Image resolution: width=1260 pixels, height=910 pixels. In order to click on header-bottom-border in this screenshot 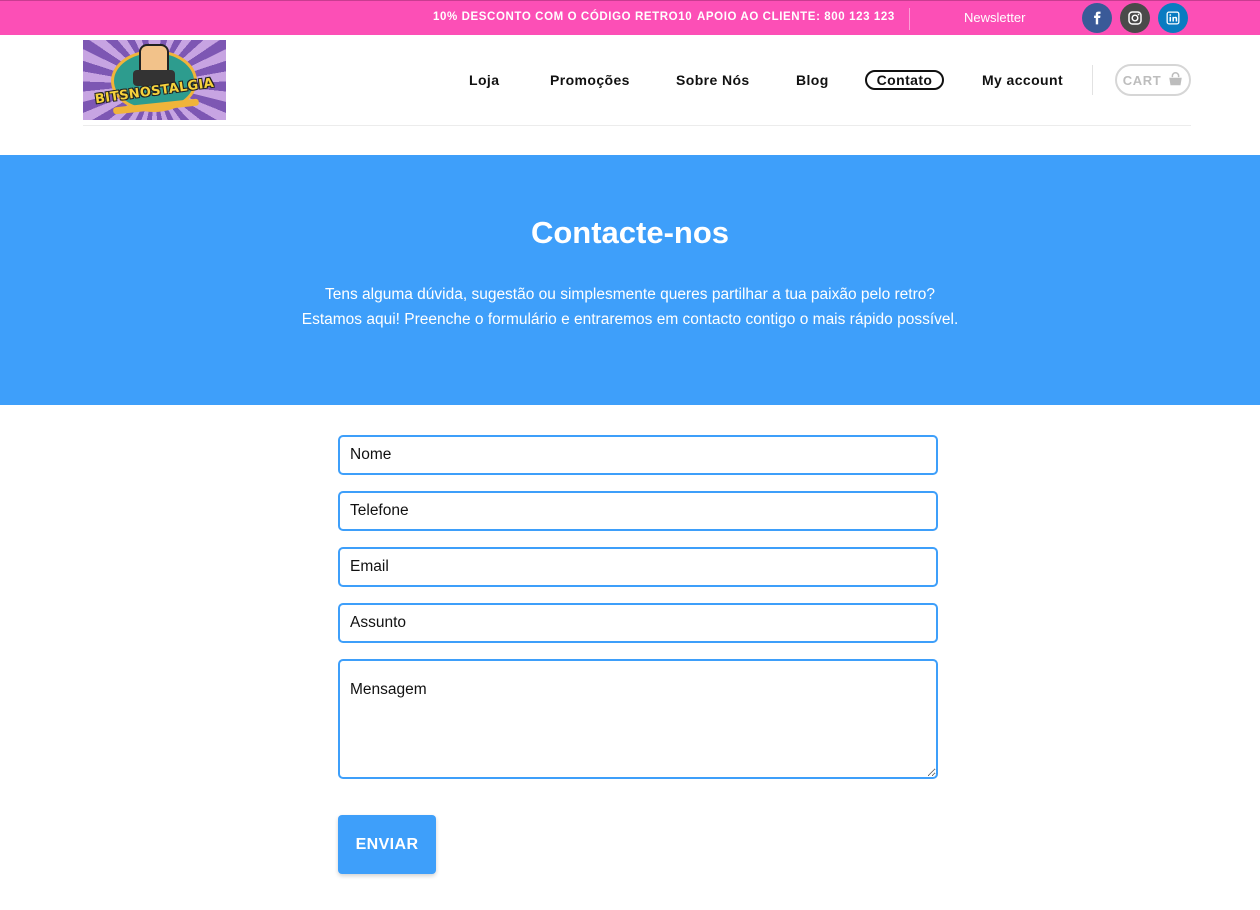, I will do `click(637, 125)`.